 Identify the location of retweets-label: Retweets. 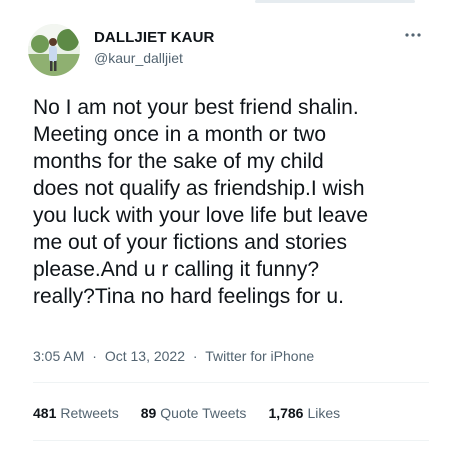
(89, 413).